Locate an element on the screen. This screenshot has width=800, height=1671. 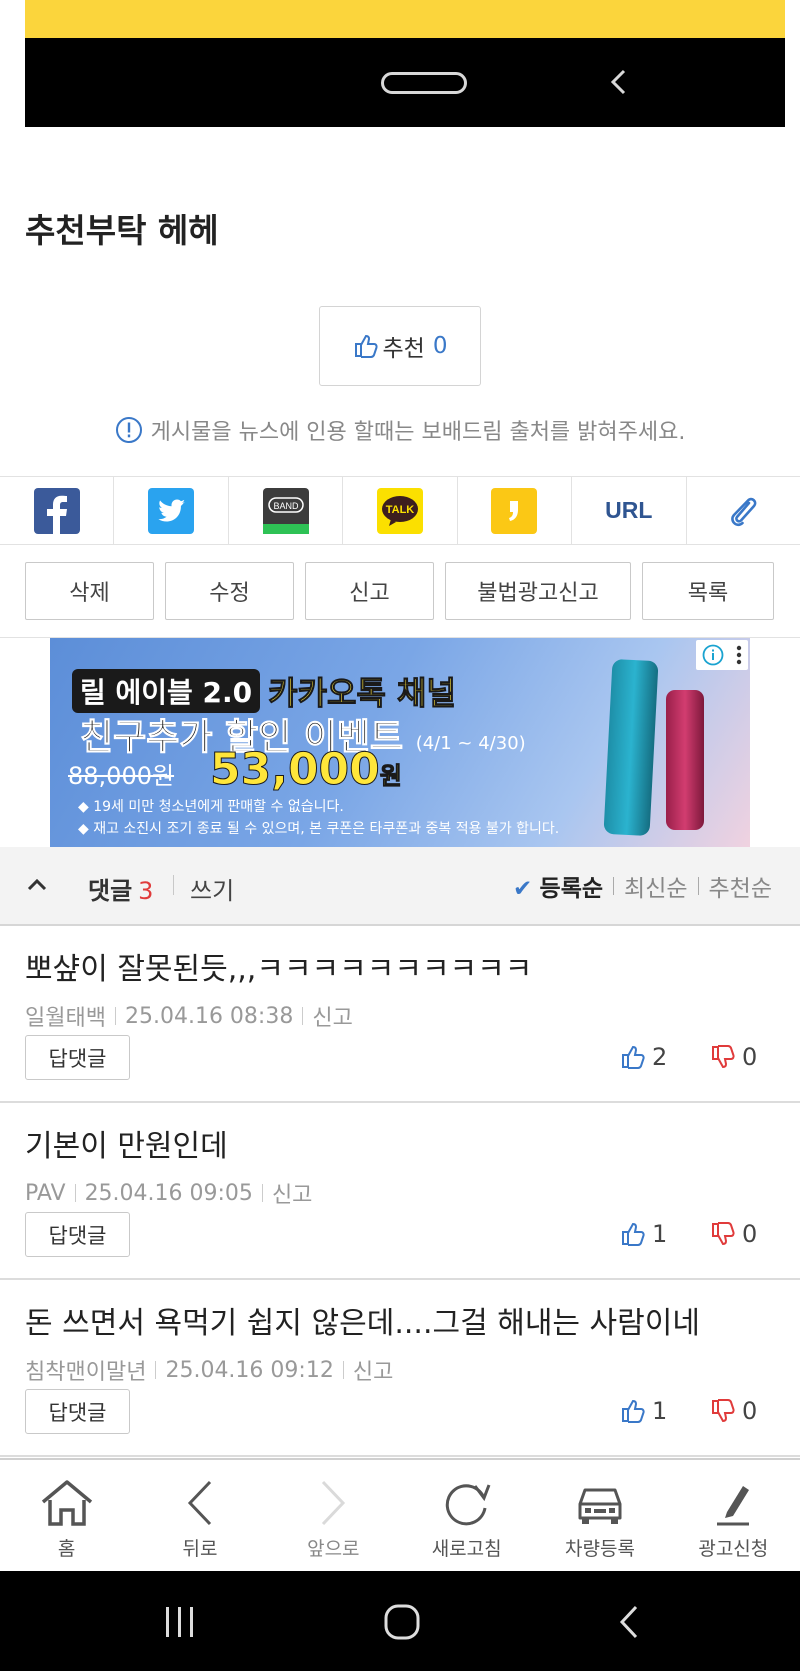
recommend-button: 추천 0 is located at coordinates (400, 346).